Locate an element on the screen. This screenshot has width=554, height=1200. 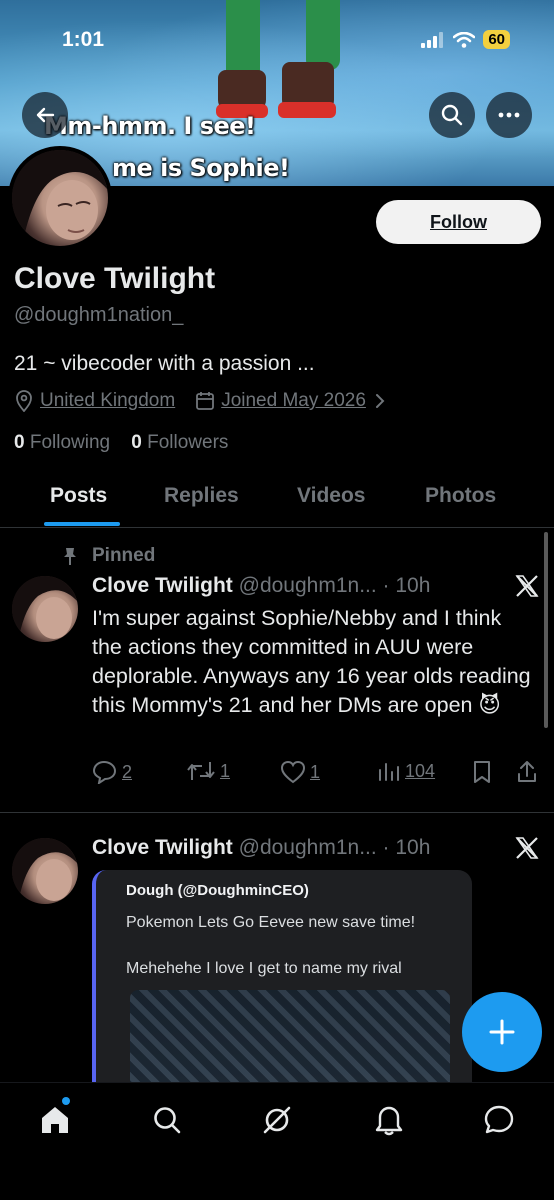
profile-joined-date: Joined May 2026 is located at coordinates (293, 401).